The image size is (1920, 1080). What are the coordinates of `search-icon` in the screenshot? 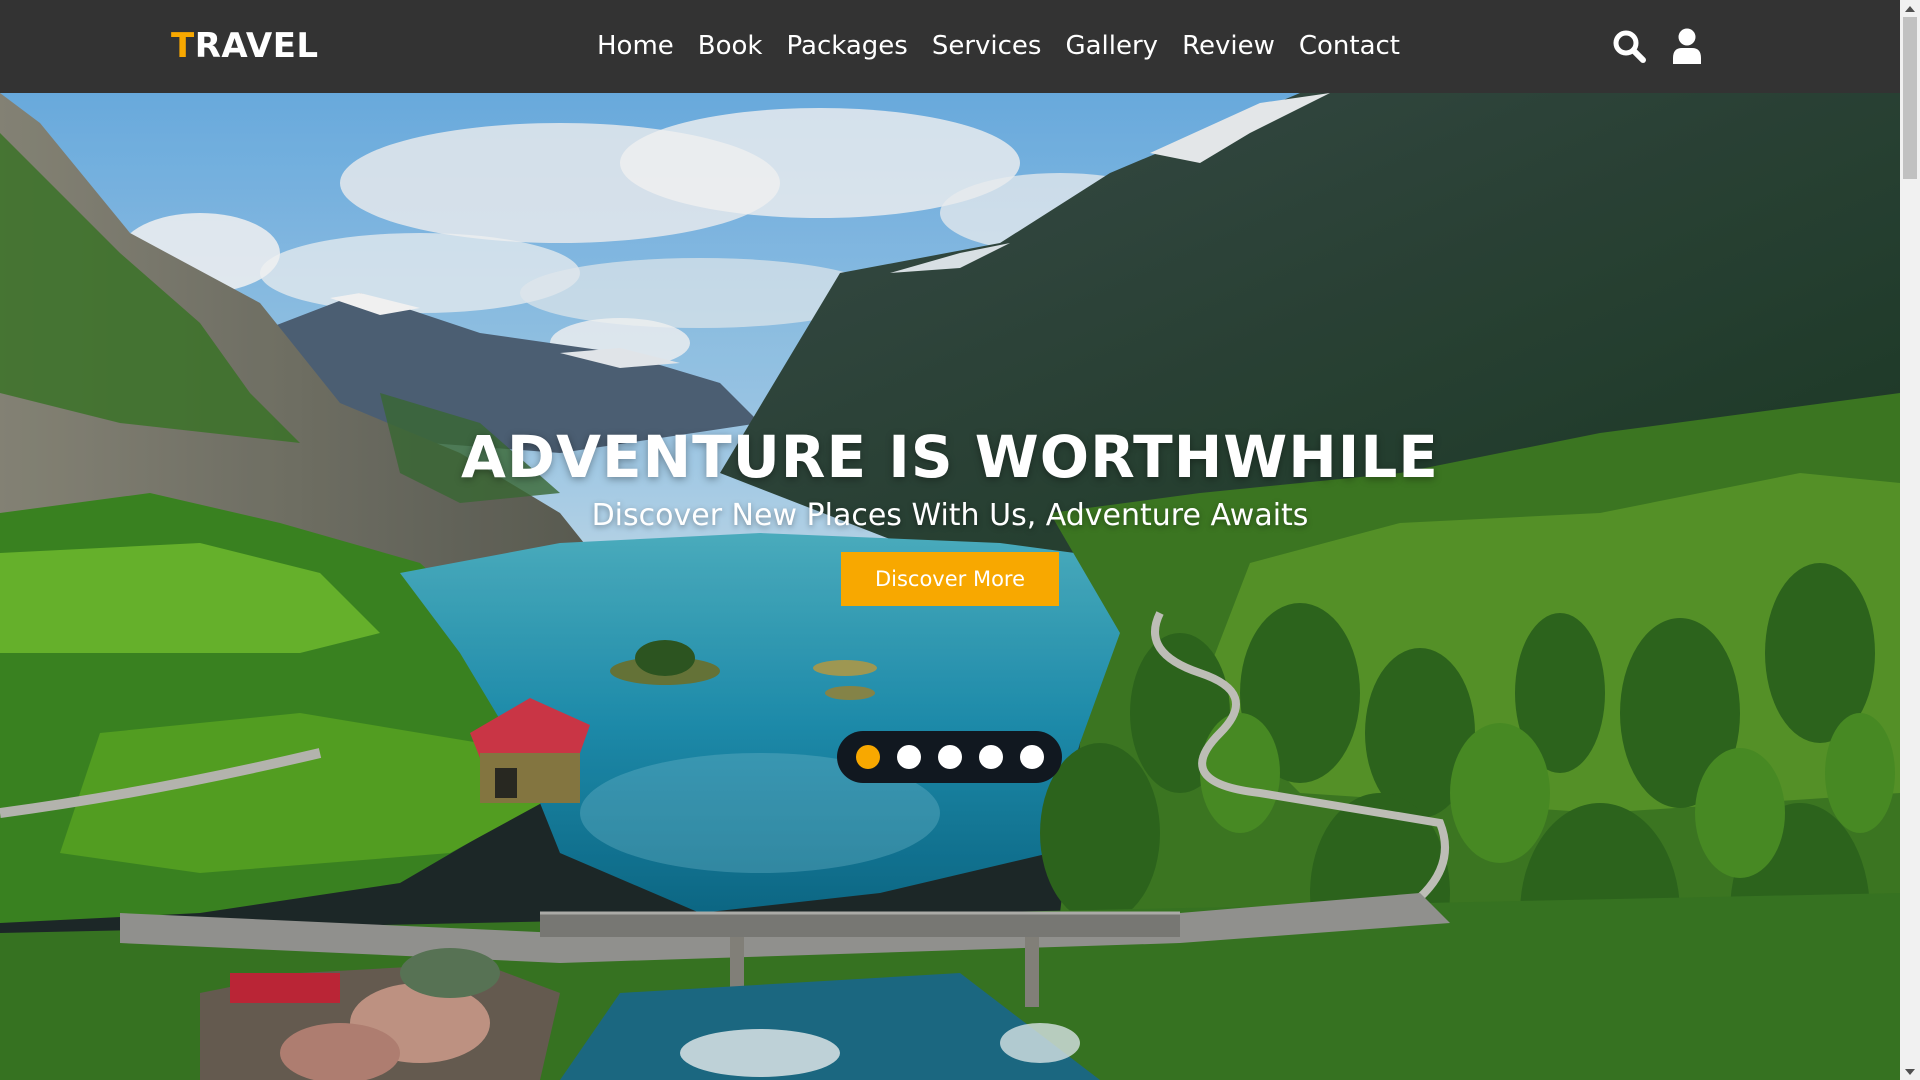 It's located at (1629, 46).